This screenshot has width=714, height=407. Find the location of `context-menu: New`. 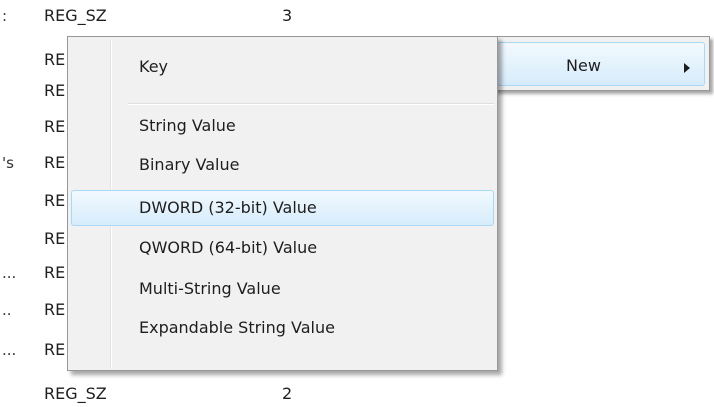

context-menu: New is located at coordinates (601, 63).